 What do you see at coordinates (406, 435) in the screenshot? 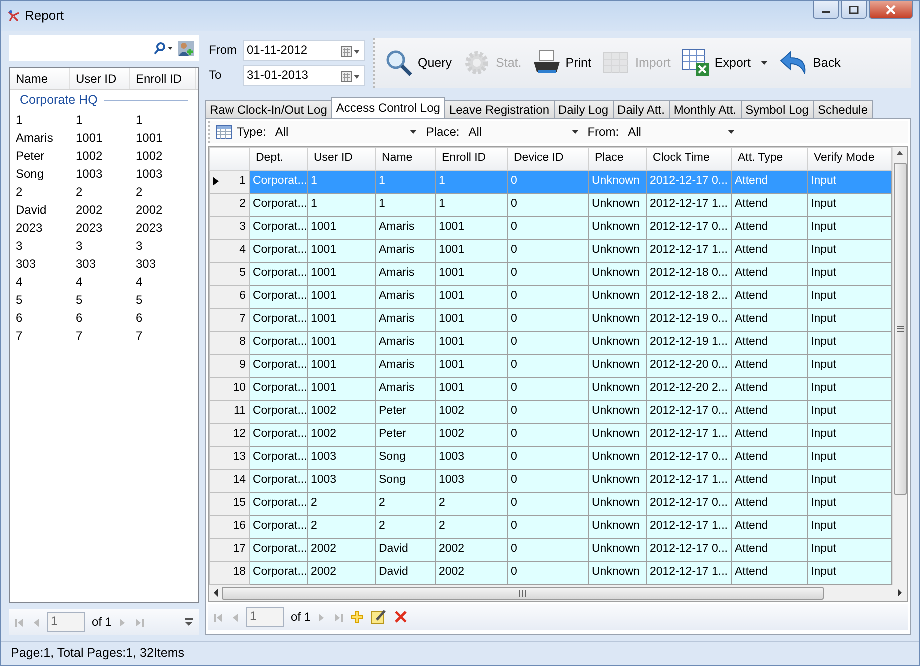
I see `table-cell: Peter` at bounding box center [406, 435].